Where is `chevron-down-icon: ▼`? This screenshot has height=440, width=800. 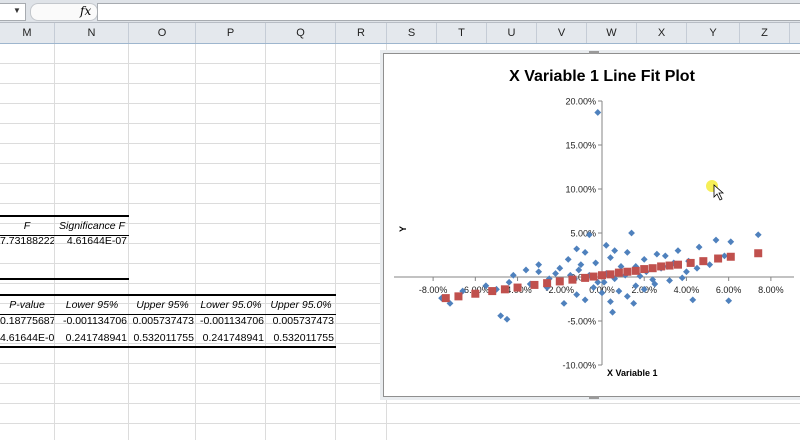 chevron-down-icon: ▼ is located at coordinates (17, 10).